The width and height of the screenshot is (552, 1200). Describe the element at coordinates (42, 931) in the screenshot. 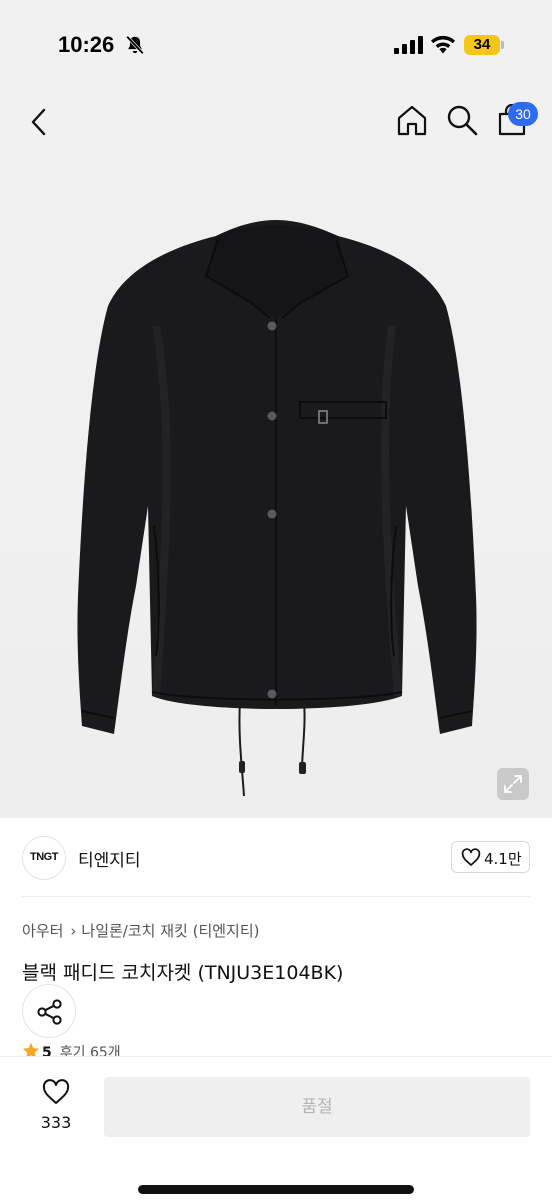

I see `breadcrumb-item: 아우터` at that location.